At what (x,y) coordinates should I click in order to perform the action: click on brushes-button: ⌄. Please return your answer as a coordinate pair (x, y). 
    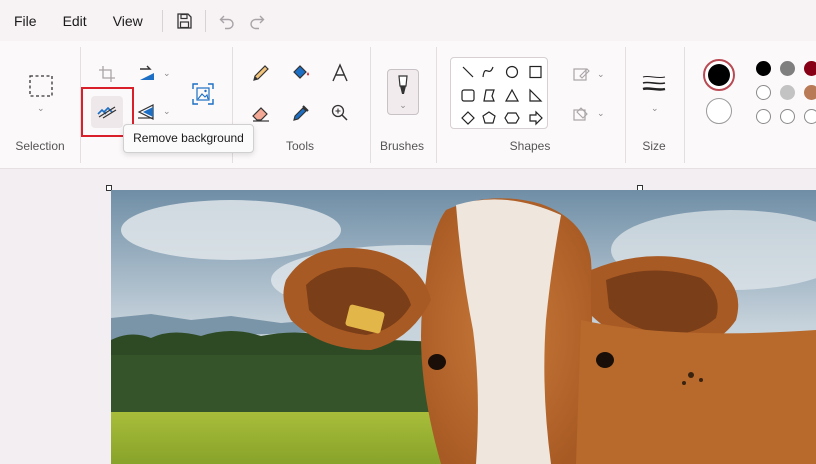
    Looking at the image, I should click on (403, 92).